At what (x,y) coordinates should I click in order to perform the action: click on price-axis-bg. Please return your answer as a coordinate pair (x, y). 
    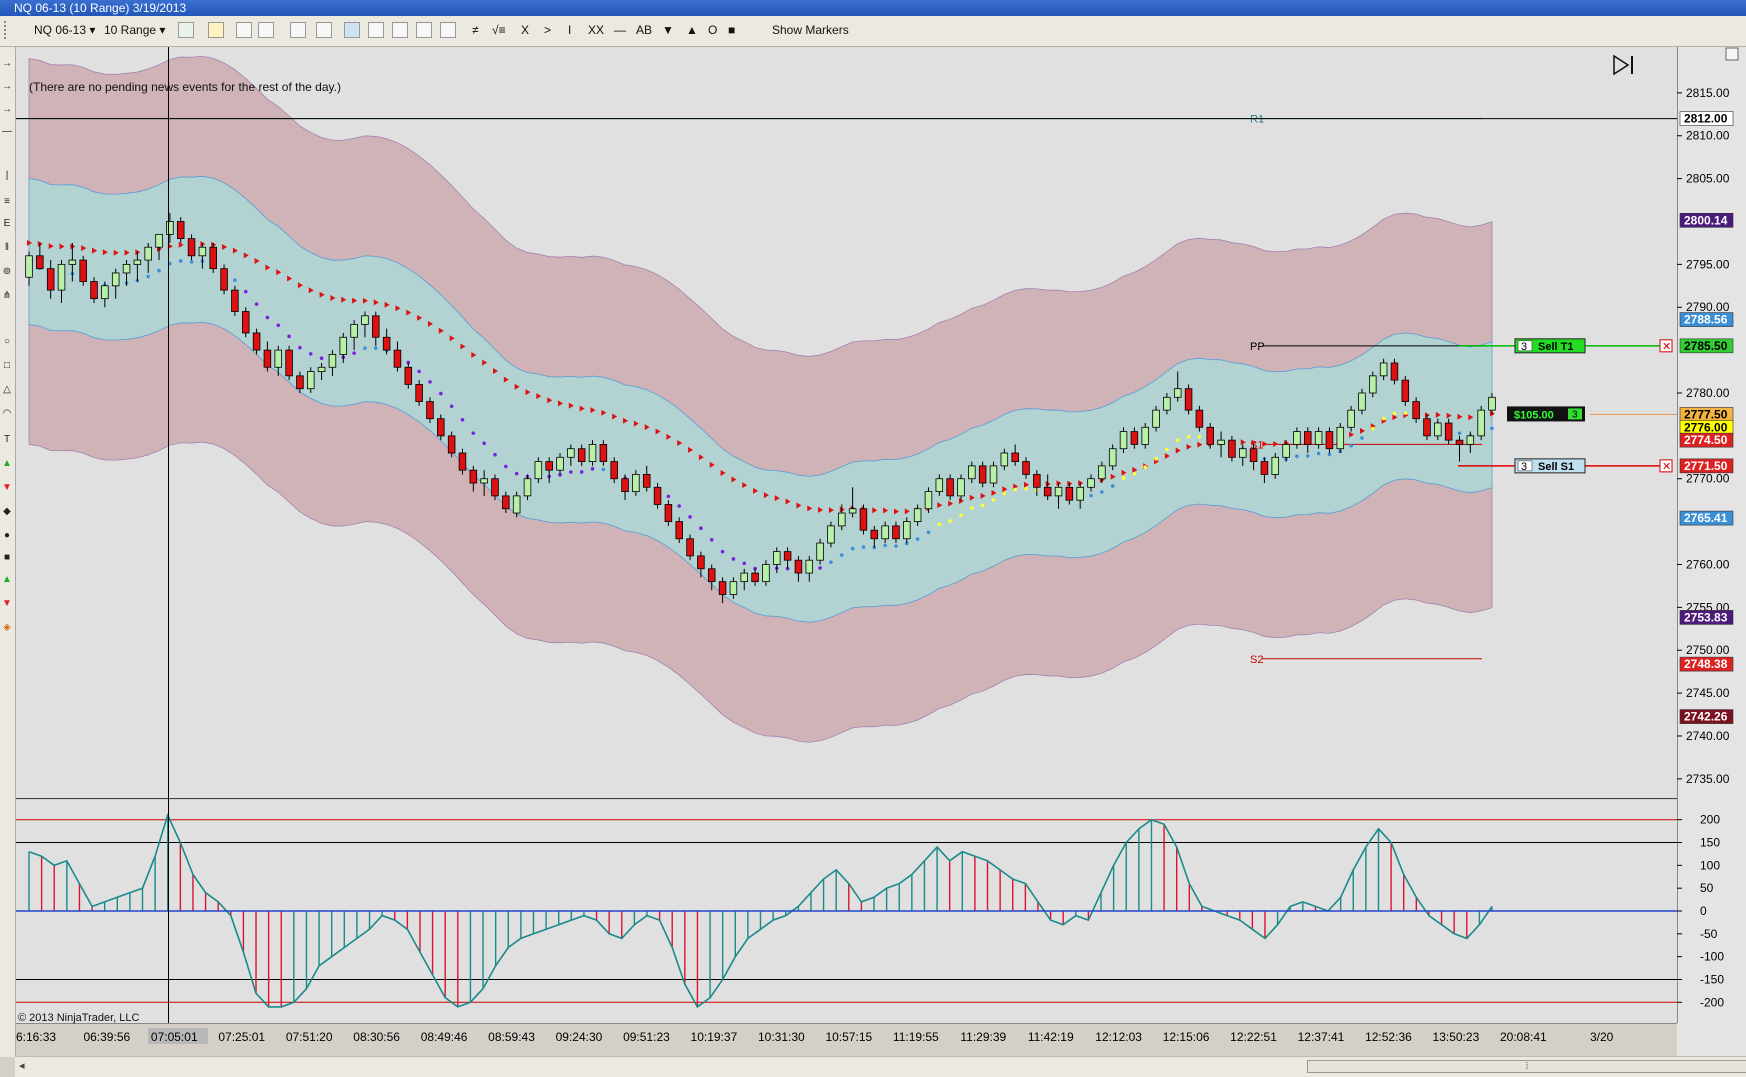
    Looking at the image, I should click on (1711, 551).